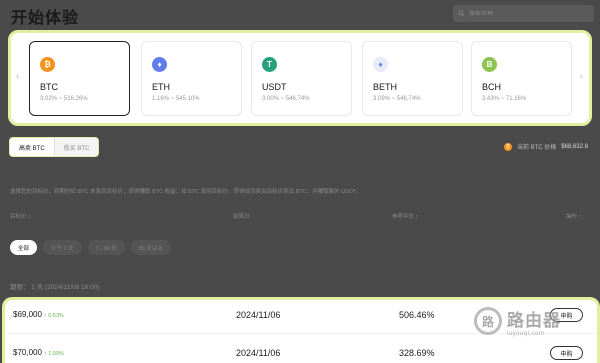 The width and height of the screenshot is (600, 363). What do you see at coordinates (45, 18) in the screenshot?
I see `page-title: 开始体验` at bounding box center [45, 18].